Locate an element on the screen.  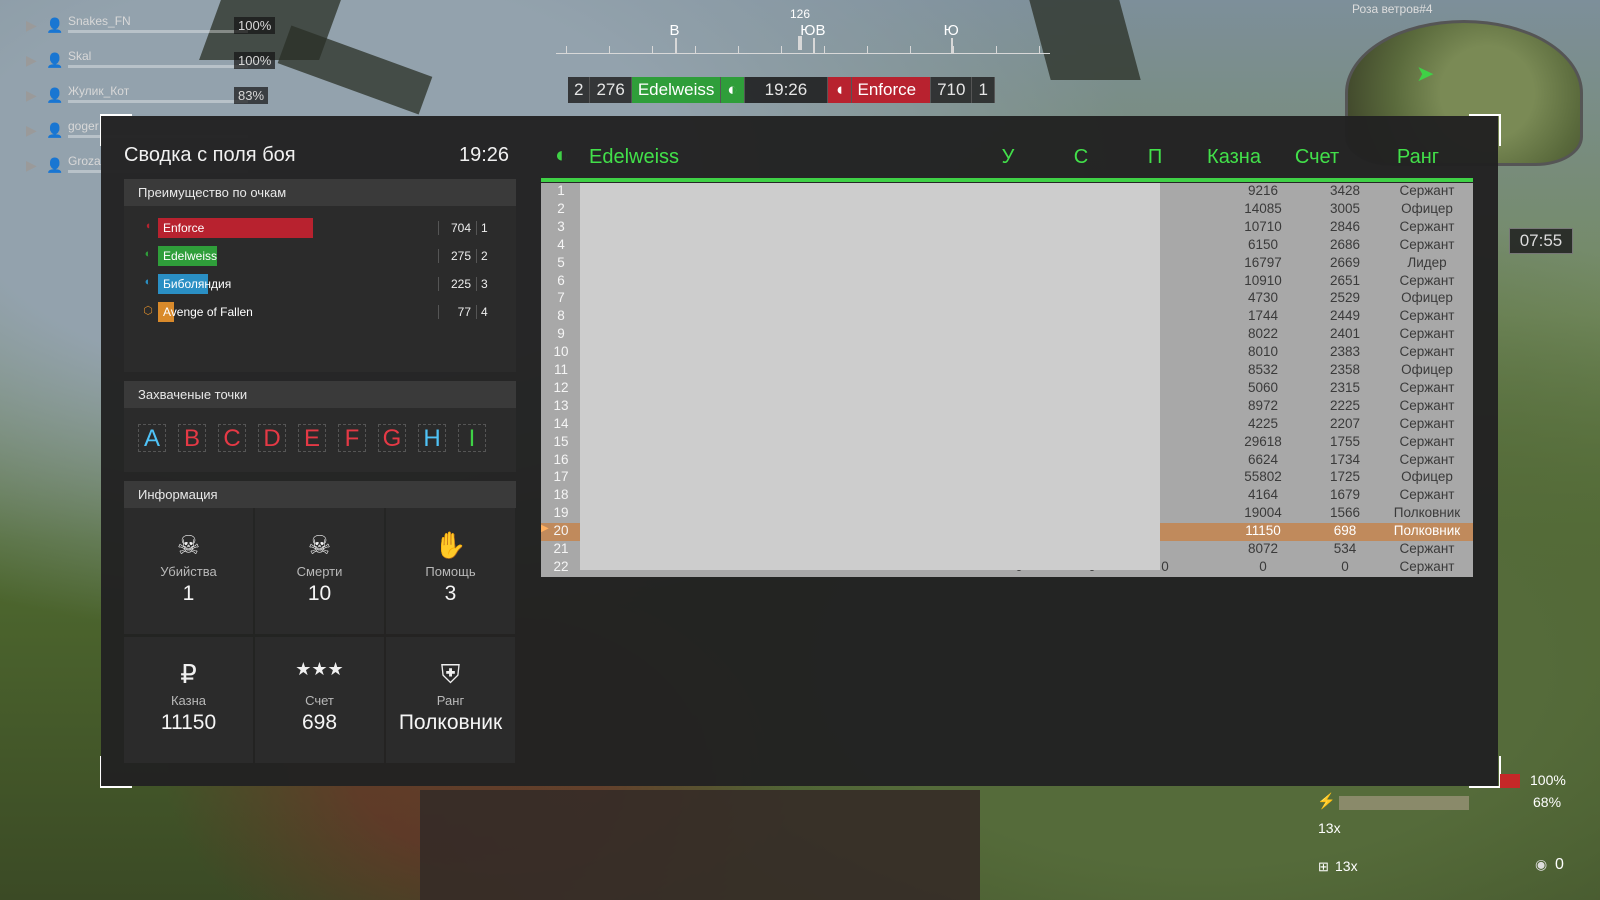
column-u: У is located at coordinates (1008, 157).